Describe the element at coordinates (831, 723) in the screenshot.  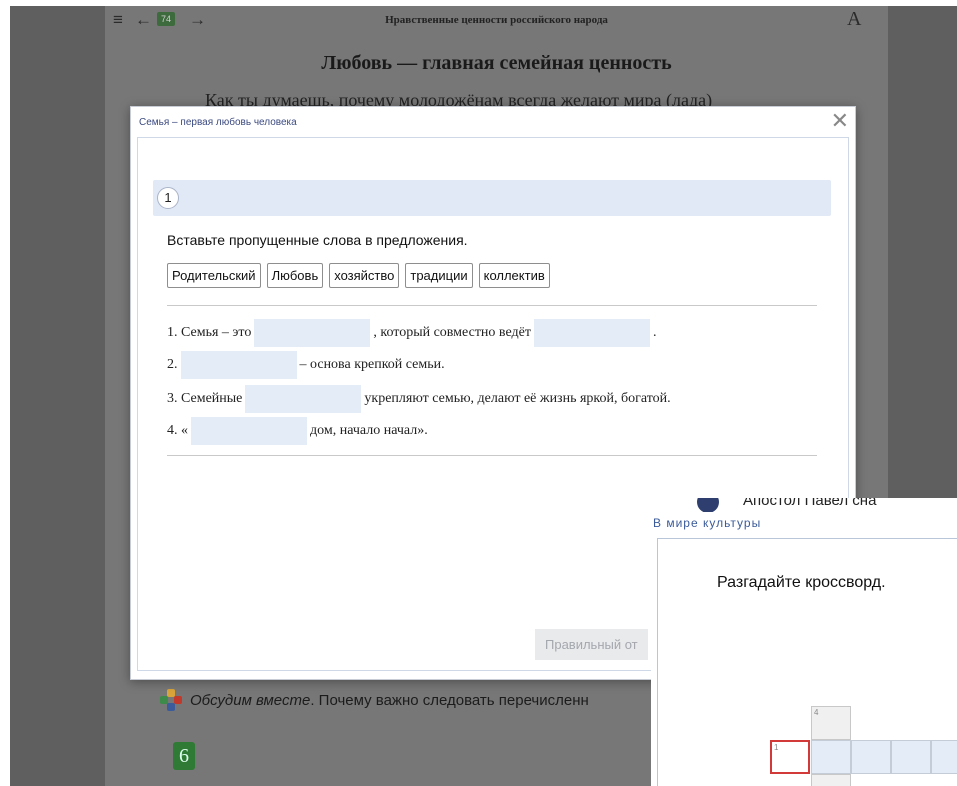
I see `crossword-cell: 4` at that location.